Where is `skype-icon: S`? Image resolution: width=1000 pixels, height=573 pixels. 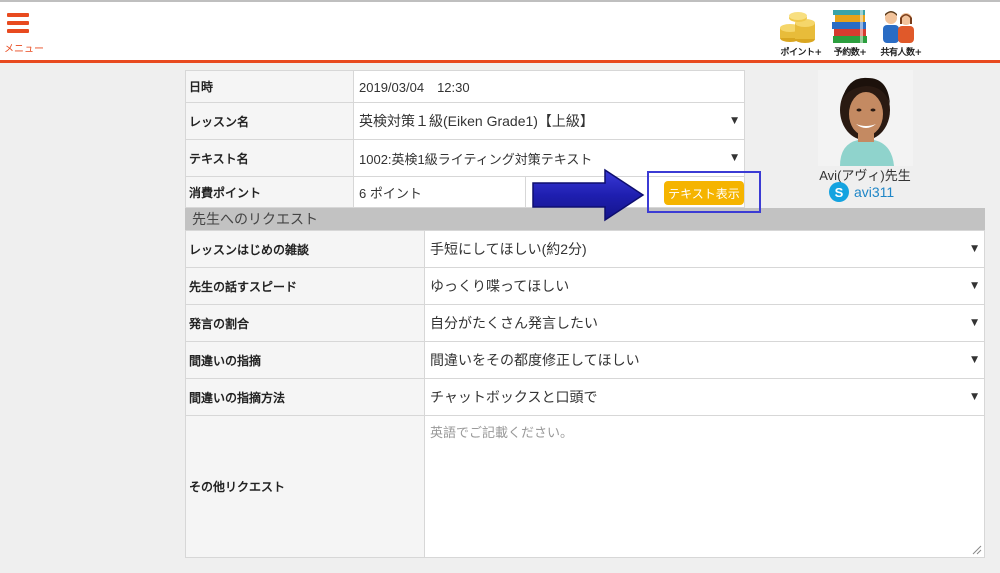
skype-icon: S is located at coordinates (839, 192).